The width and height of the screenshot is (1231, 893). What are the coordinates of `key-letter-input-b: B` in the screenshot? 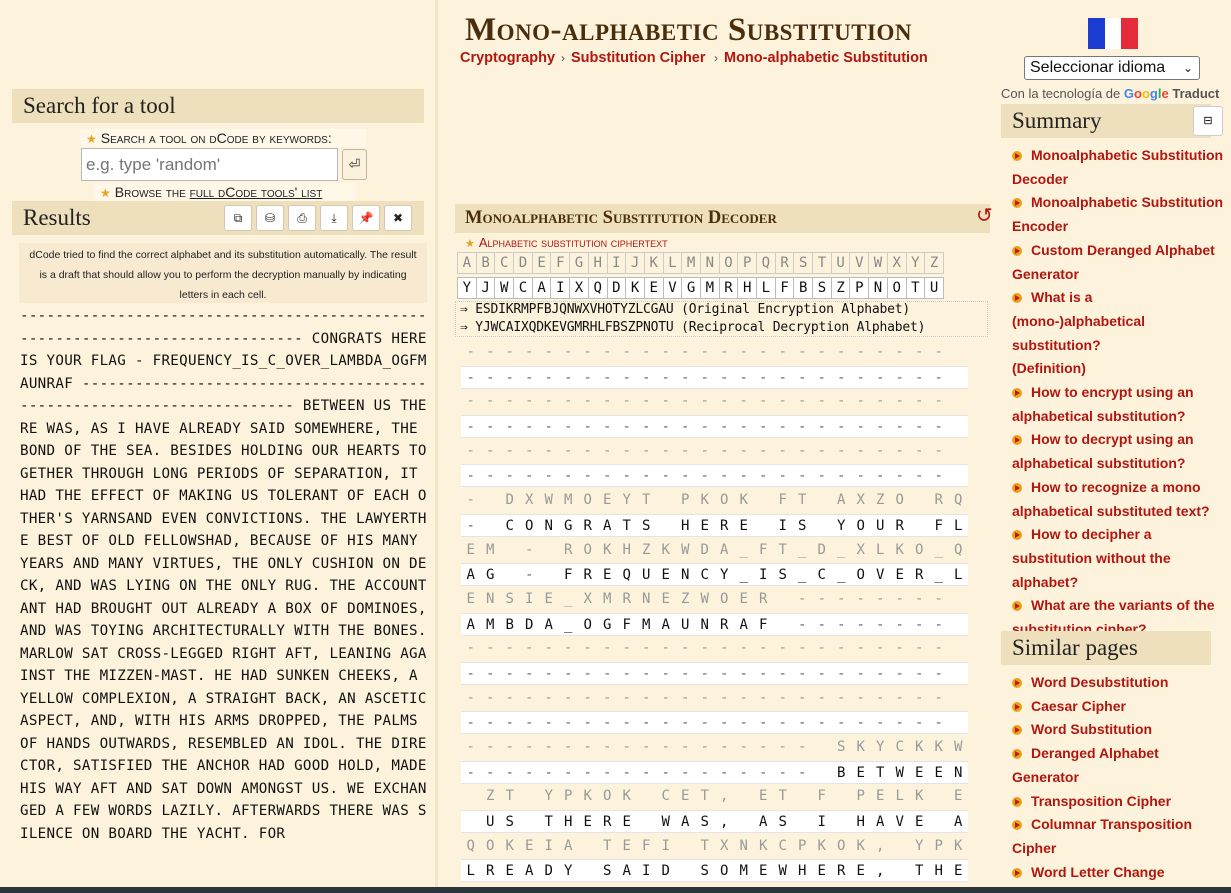 It's located at (803, 288).